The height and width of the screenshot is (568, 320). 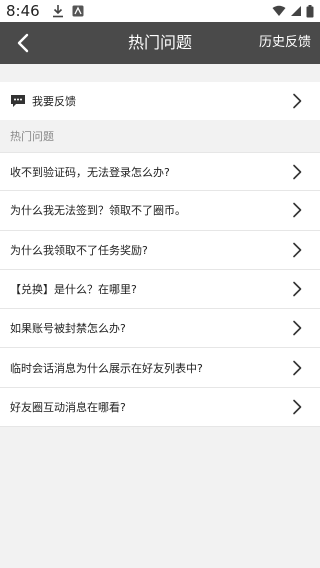 I want to click on download-icon, so click(x=57, y=11).